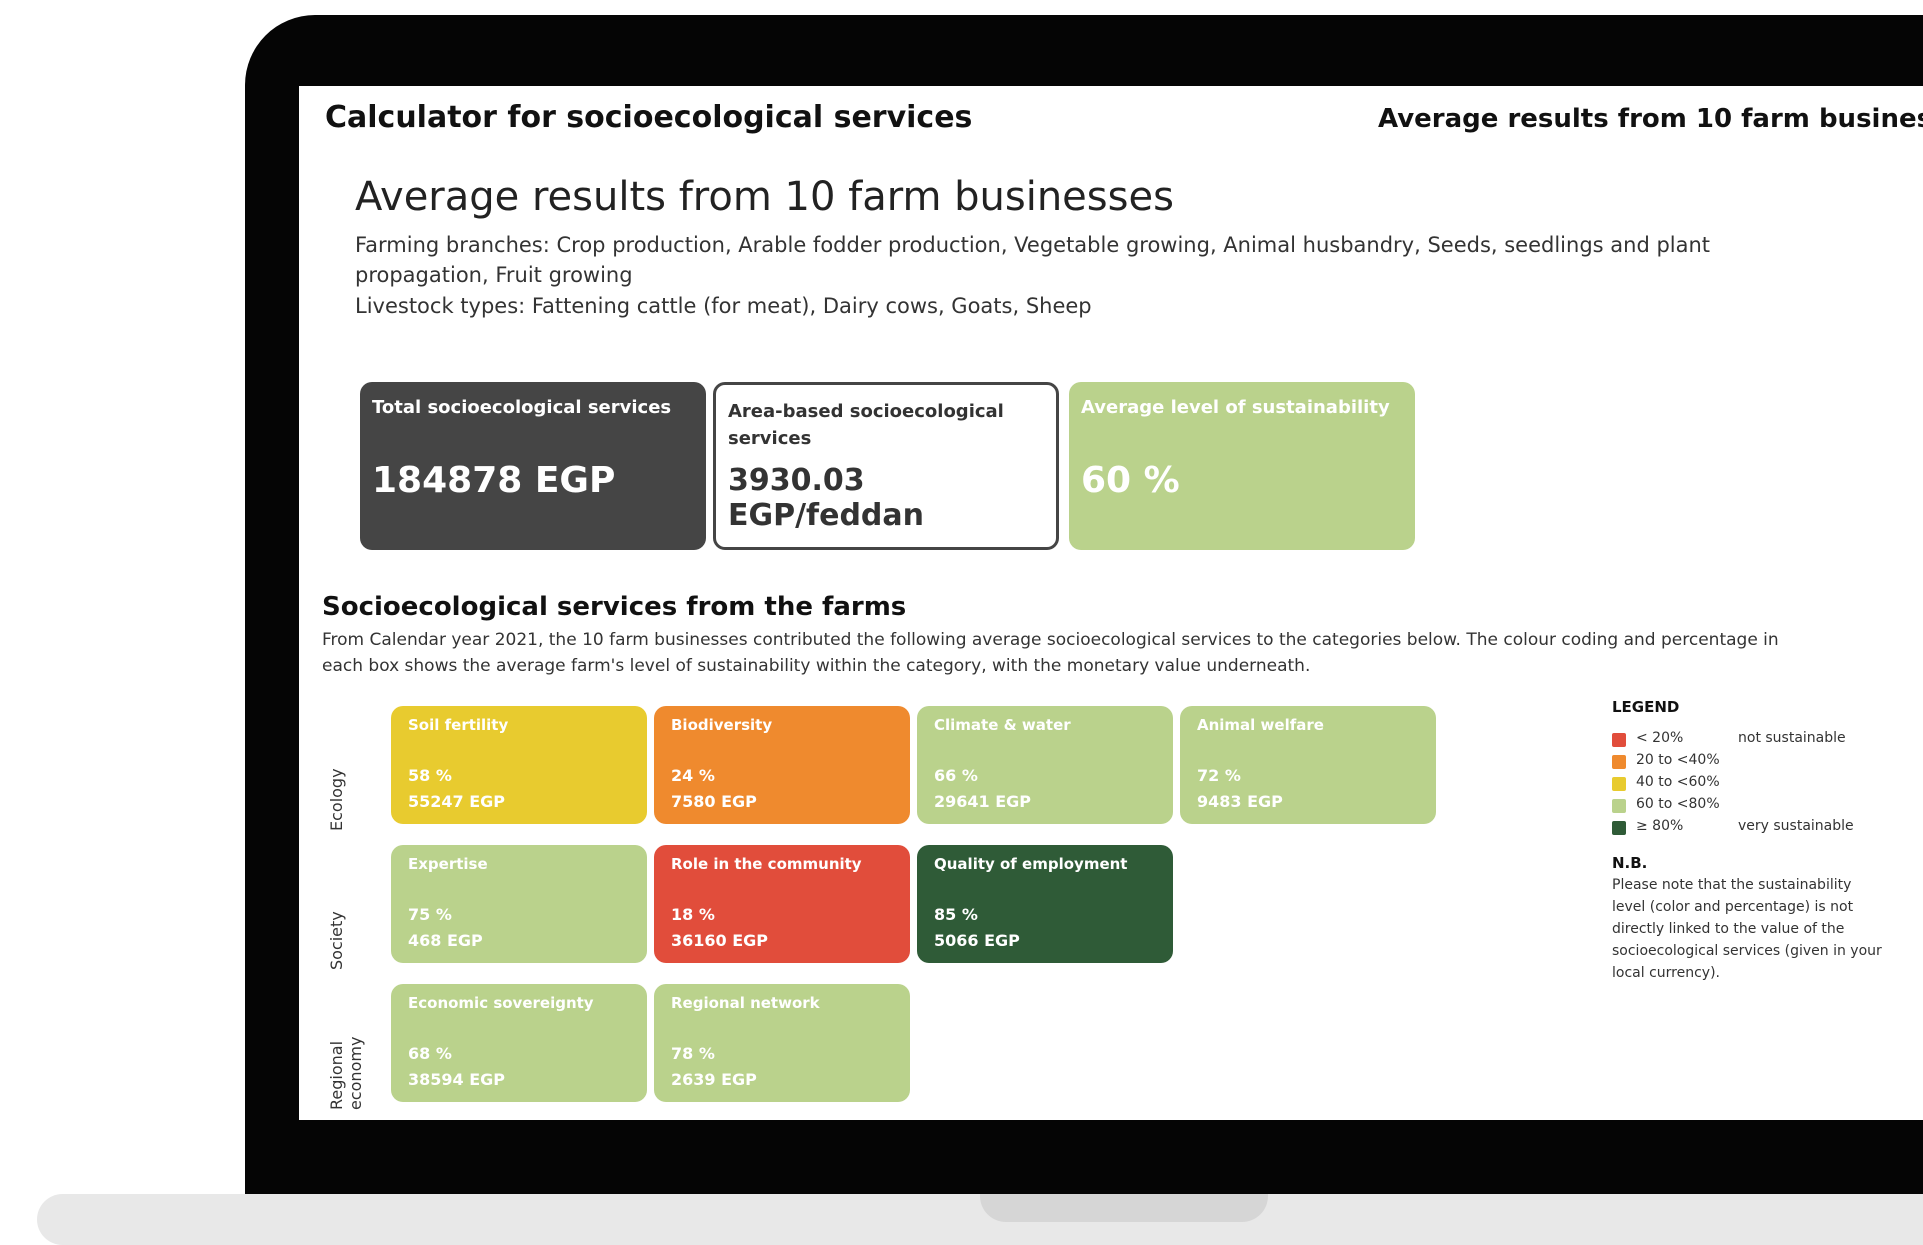  What do you see at coordinates (1031, 864) in the screenshot?
I see `tile-name: Quality of employment` at bounding box center [1031, 864].